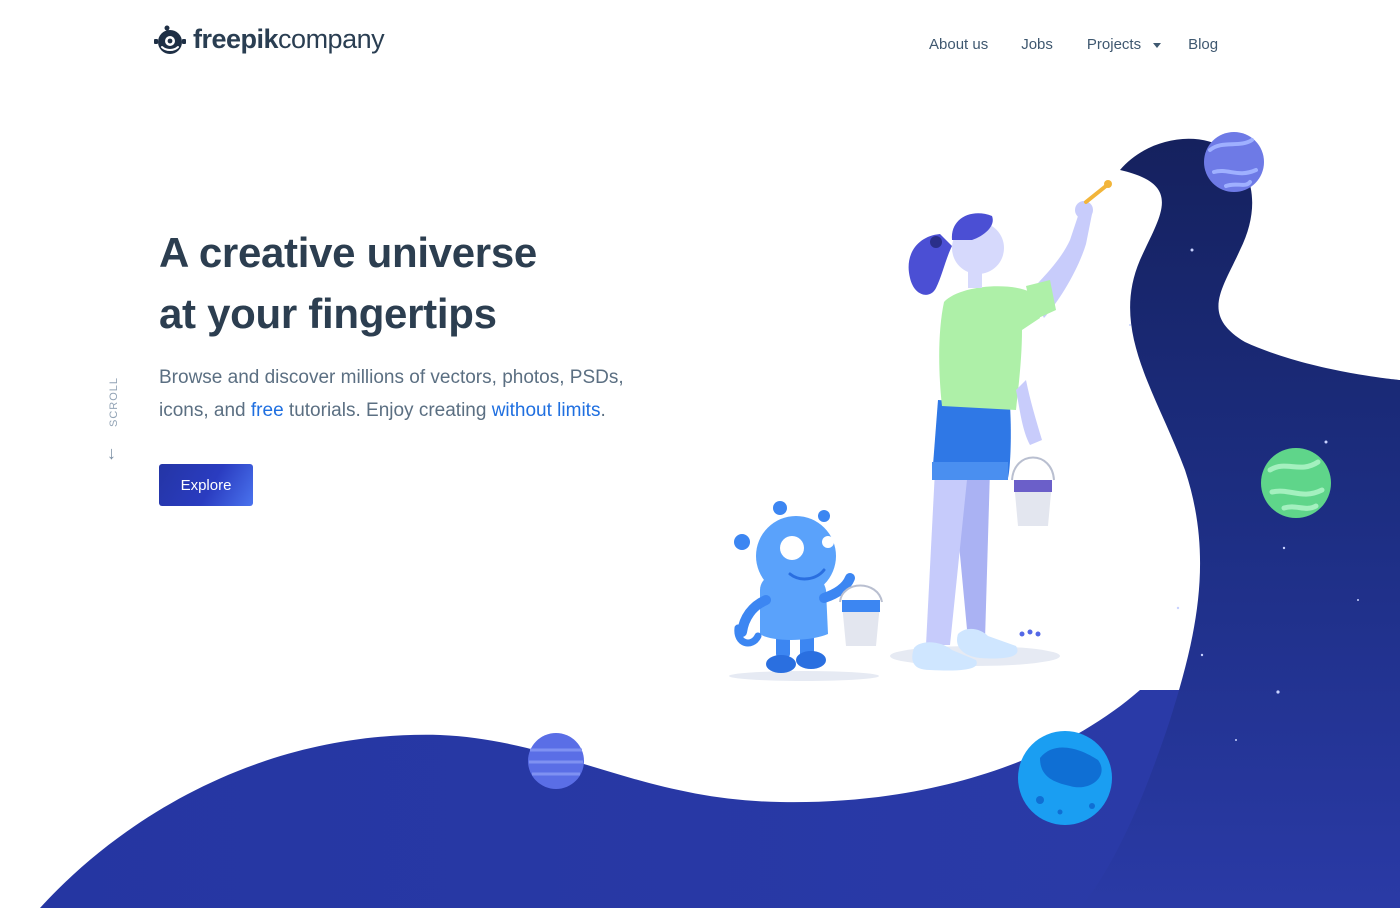 The height and width of the screenshot is (908, 1400). What do you see at coordinates (804, 676) in the screenshot?
I see `robot-shadow` at bounding box center [804, 676].